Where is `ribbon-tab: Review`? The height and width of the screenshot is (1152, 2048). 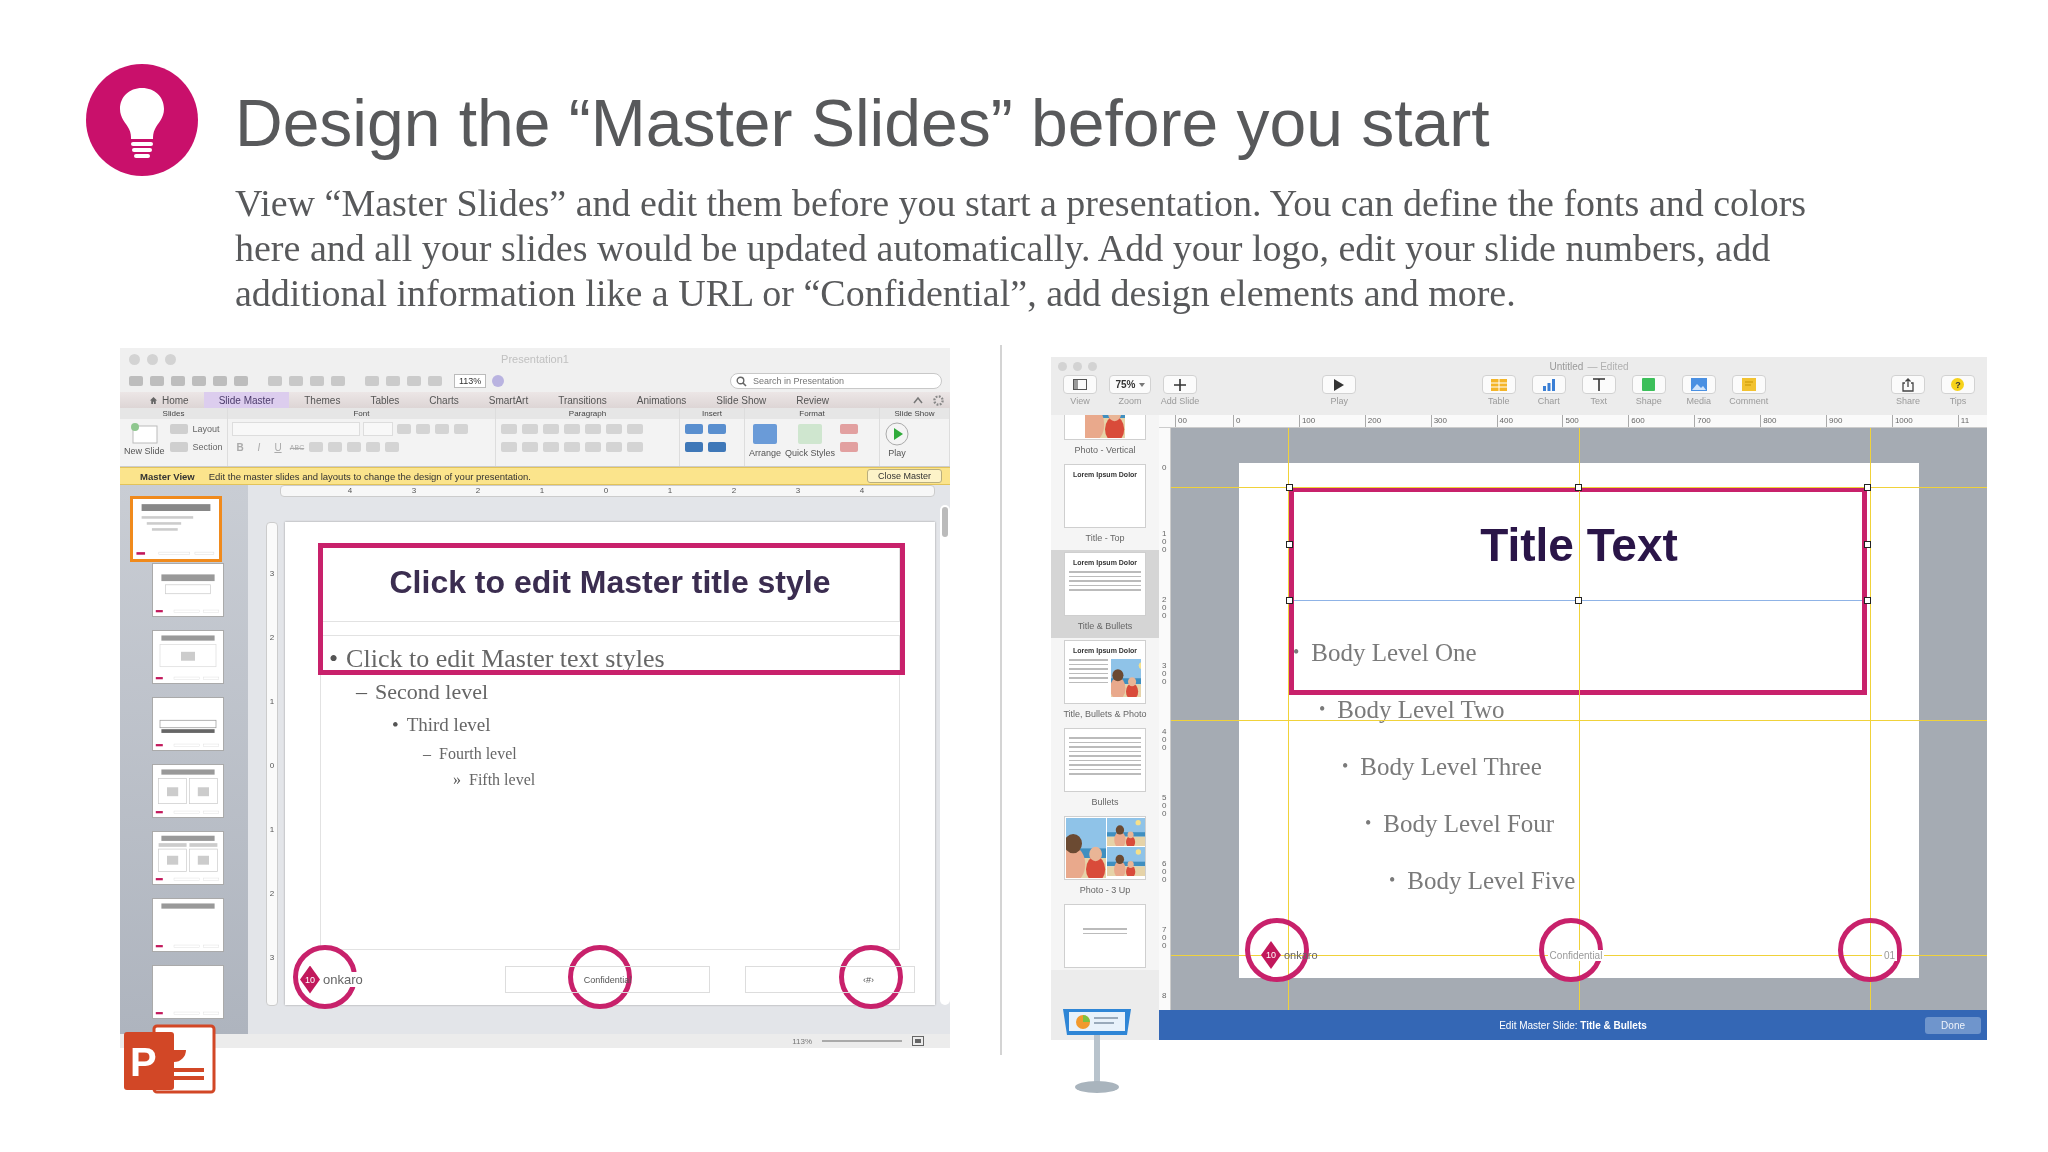 ribbon-tab: Review is located at coordinates (813, 400).